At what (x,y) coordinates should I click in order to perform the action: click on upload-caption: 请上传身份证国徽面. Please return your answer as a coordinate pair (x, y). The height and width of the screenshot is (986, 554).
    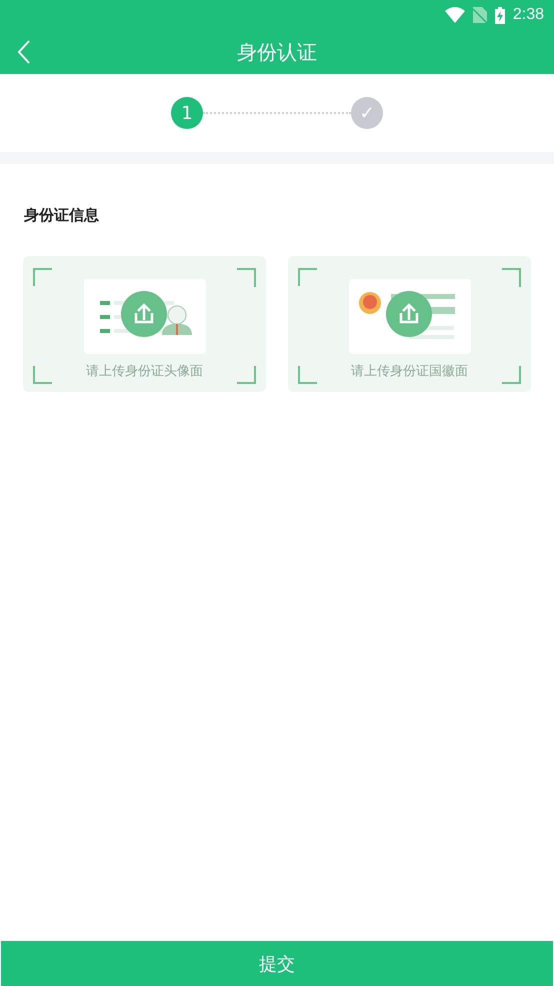
    Looking at the image, I should click on (409, 371).